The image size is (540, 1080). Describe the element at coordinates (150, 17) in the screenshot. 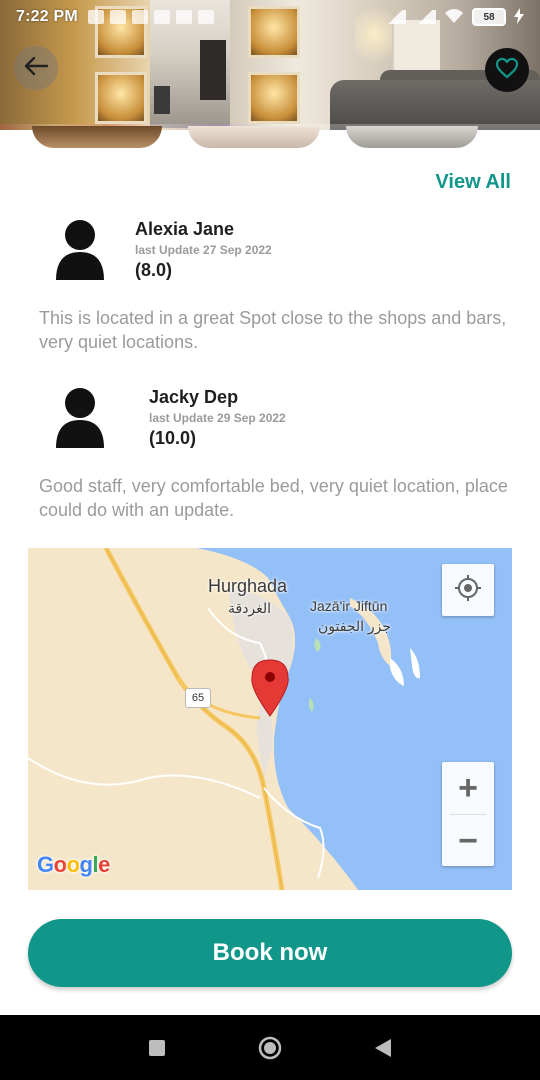

I see `notification-icons` at that location.